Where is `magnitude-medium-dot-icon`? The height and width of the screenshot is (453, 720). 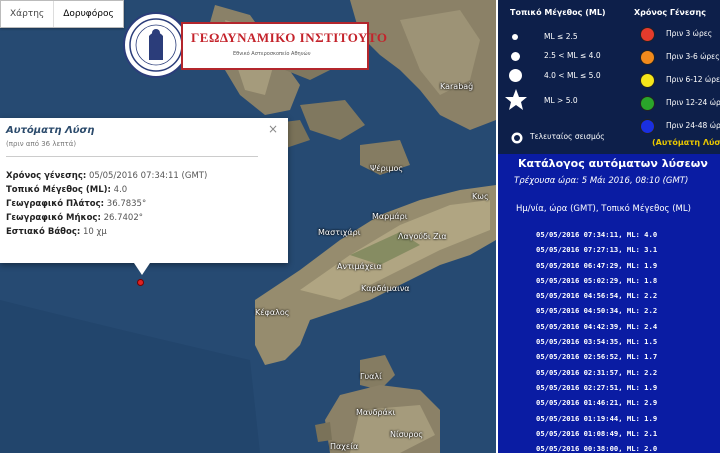
magnitude-medium-dot-icon is located at coordinates (515, 56).